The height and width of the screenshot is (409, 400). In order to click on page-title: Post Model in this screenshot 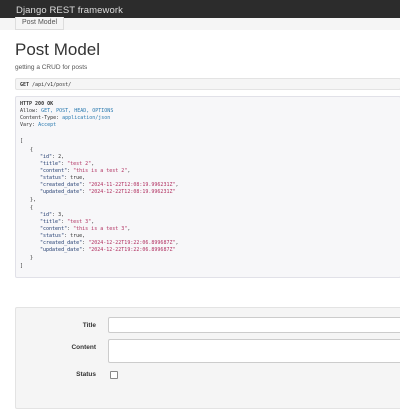, I will do `click(58, 49)`.